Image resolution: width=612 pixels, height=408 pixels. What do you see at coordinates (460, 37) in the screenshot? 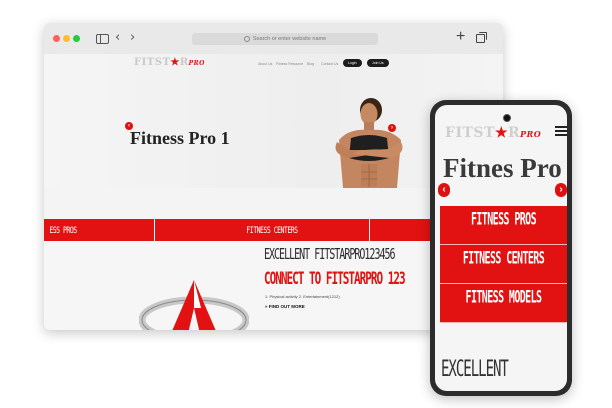
I see `new-tab-button: +` at bounding box center [460, 37].